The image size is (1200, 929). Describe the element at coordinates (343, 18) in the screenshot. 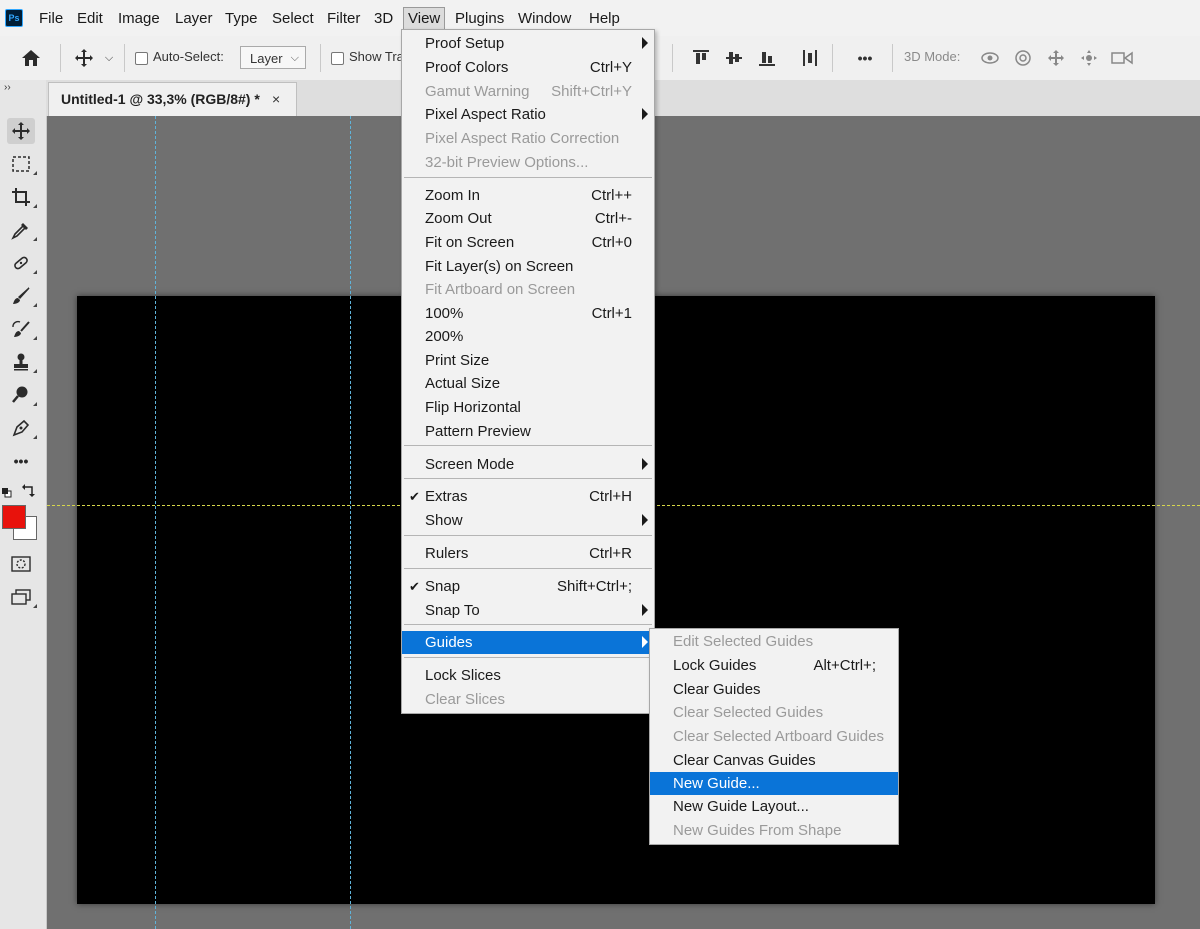

I see `menu-filter: Filter` at that location.